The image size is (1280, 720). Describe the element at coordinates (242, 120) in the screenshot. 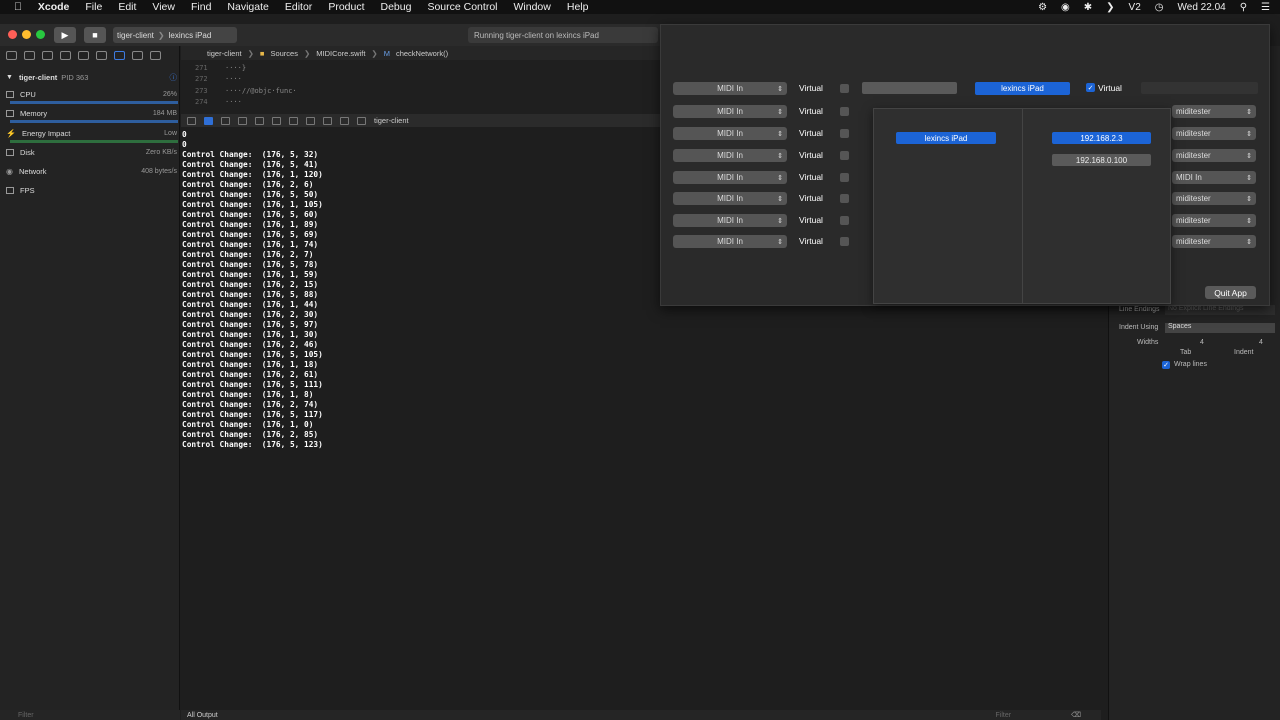

I see `step-over-icon` at that location.